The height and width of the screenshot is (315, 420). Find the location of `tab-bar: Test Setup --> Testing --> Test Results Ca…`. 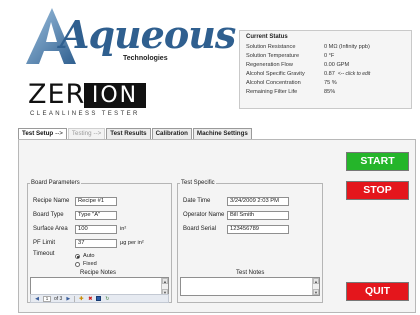

tab-bar: Test Setup --> Testing --> Test Results Ca… is located at coordinates (135, 133).